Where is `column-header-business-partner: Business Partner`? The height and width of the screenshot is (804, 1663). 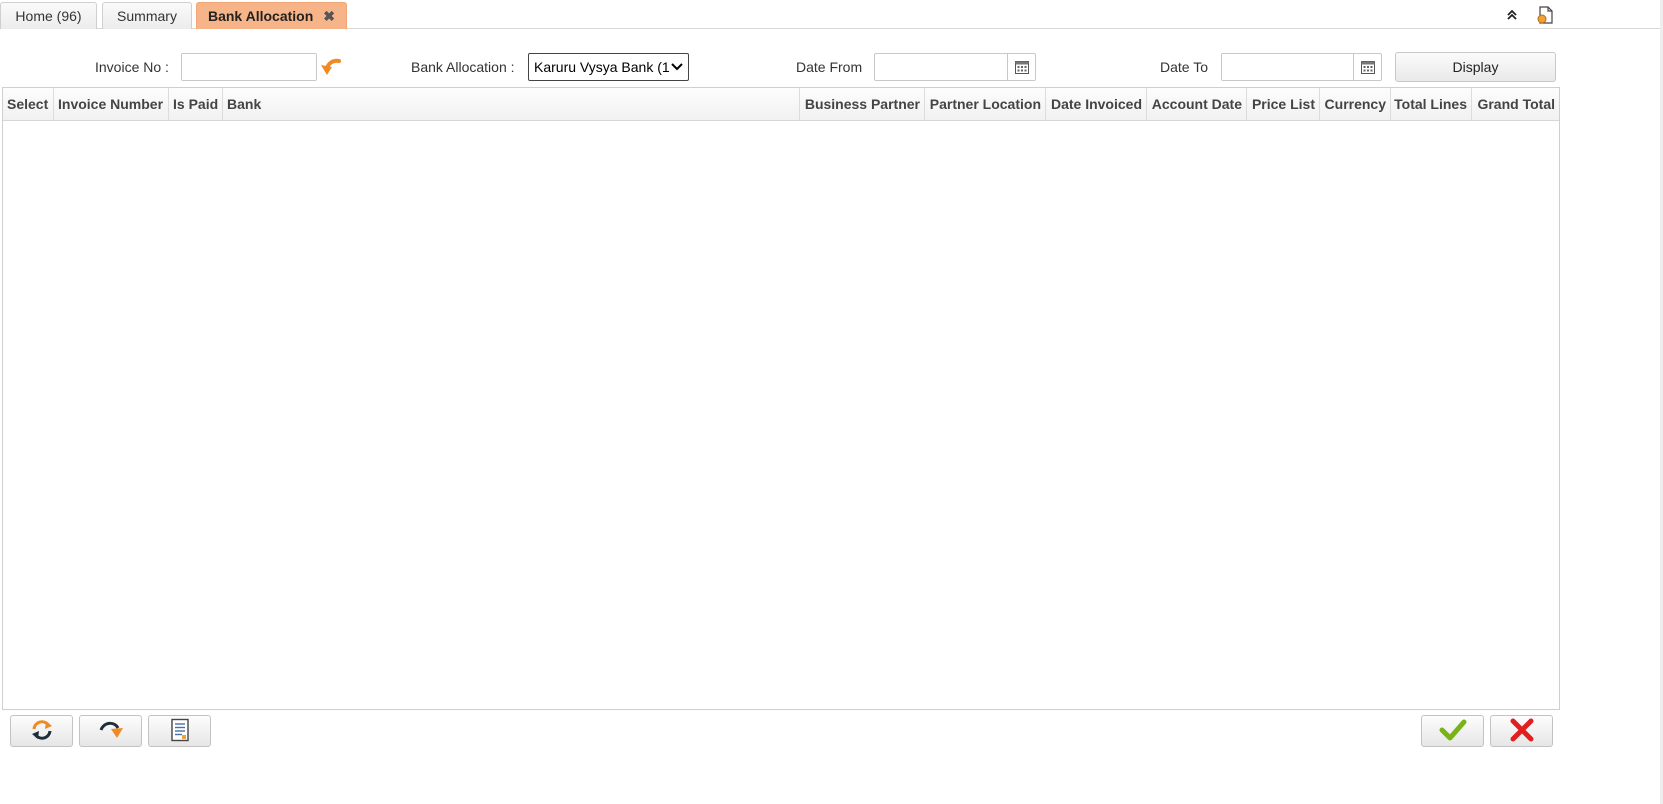
column-header-business-partner: Business Partner is located at coordinates (862, 104).